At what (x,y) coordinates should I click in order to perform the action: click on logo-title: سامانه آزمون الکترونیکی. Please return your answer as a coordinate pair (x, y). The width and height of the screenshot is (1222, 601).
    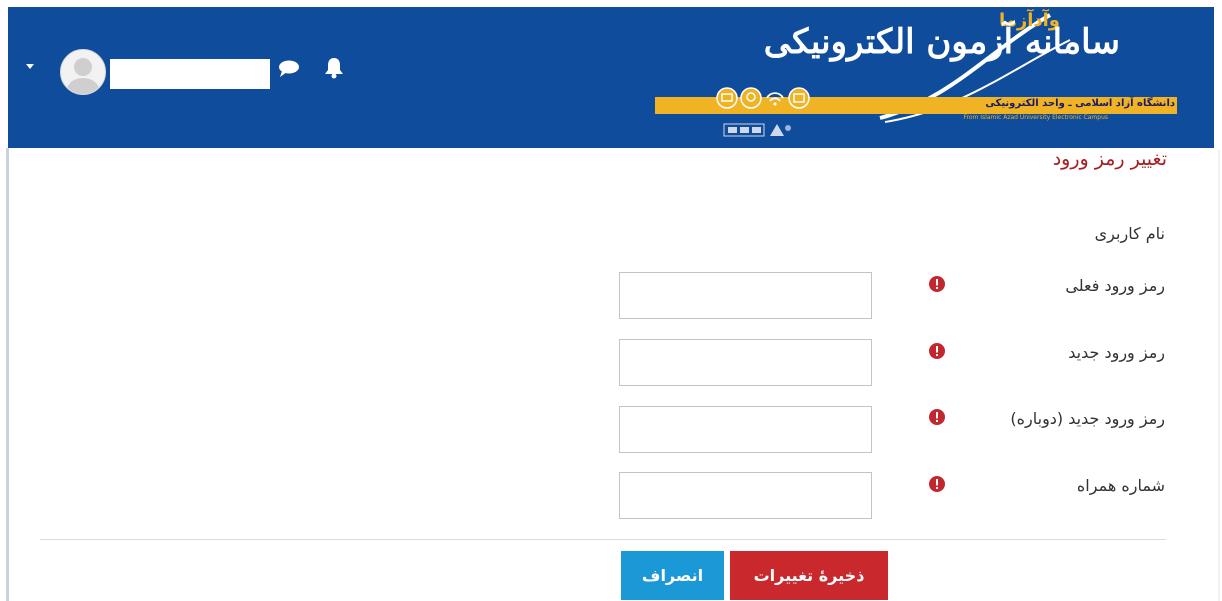
    Looking at the image, I should click on (941, 42).